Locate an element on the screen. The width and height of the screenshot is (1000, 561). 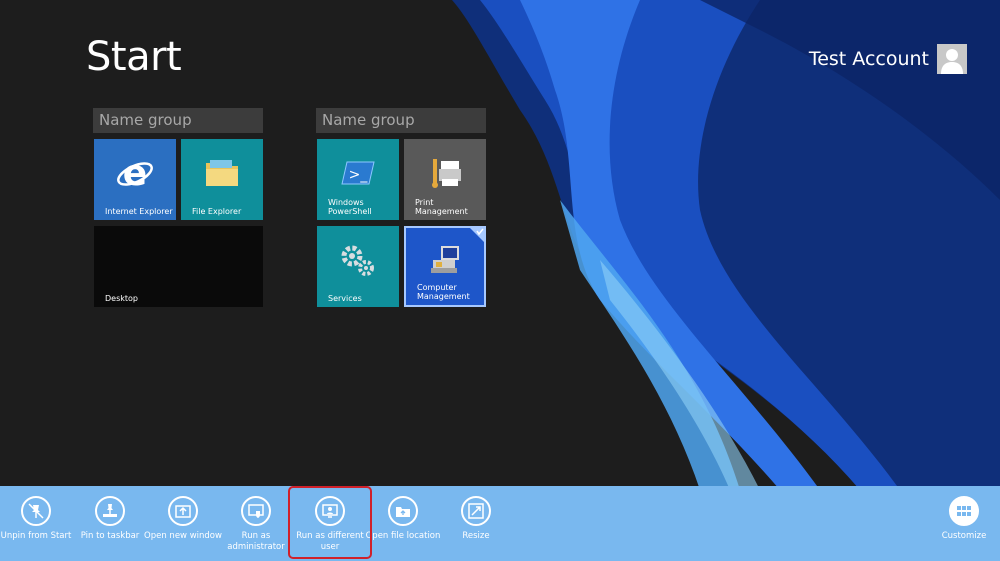
open-file-location-button: Open file location is located at coordinates (403, 523).